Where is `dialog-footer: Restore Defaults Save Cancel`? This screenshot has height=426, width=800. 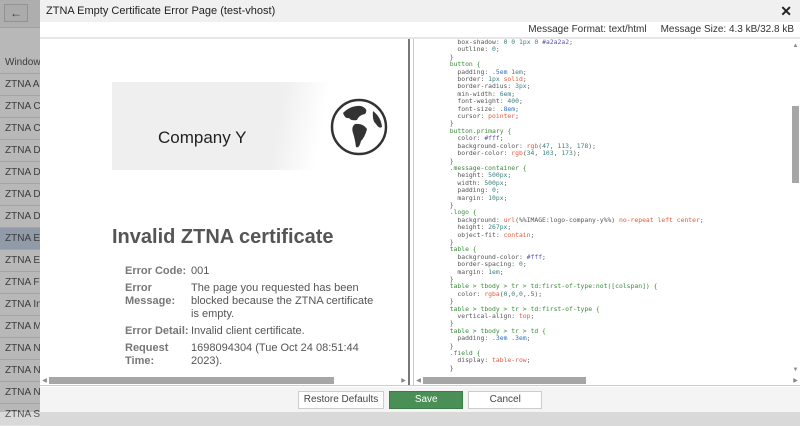
dialog-footer: Restore Defaults Save Cancel is located at coordinates (420, 399).